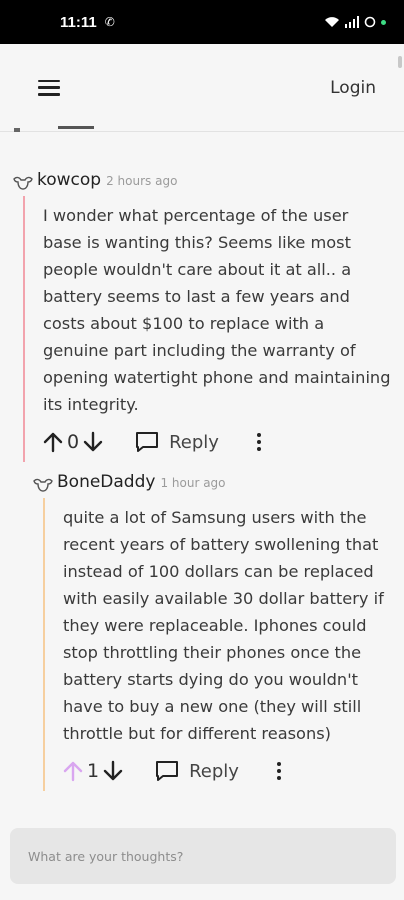 This screenshot has width=404, height=900. I want to click on status-bar: 11:11 ✆, so click(202, 22).